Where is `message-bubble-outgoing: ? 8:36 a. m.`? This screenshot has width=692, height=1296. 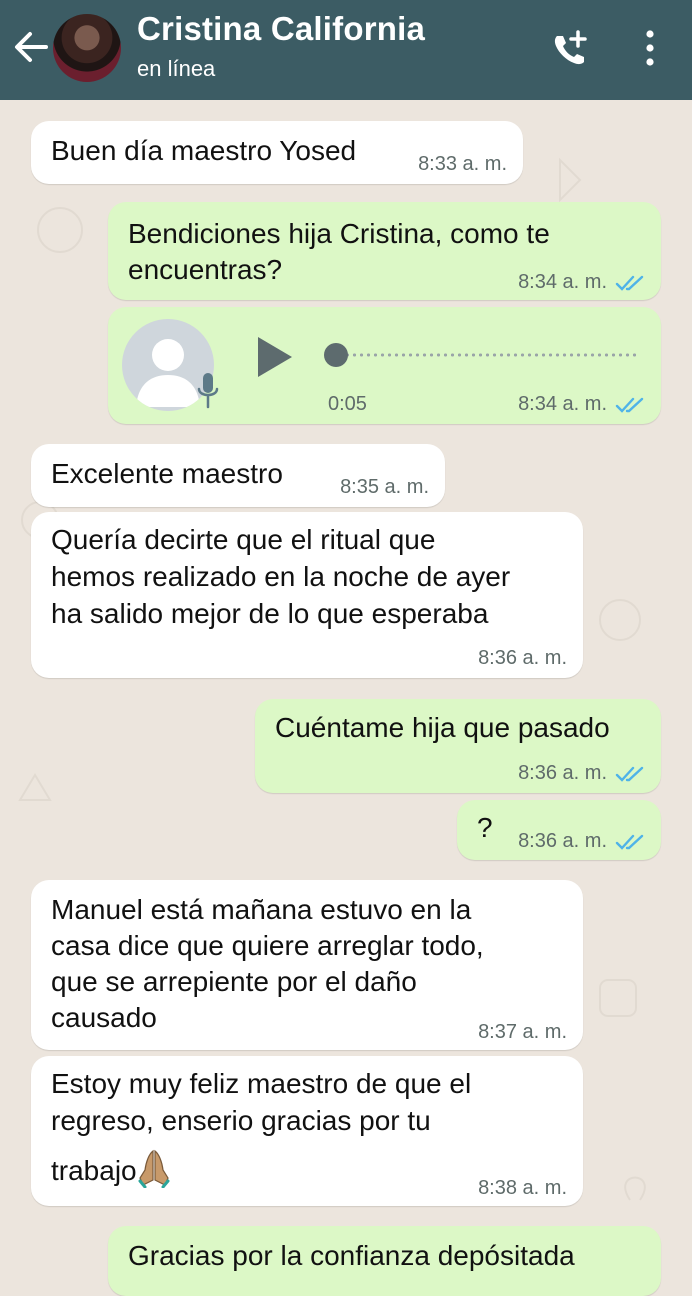 message-bubble-outgoing: ? 8:36 a. m. is located at coordinates (559, 830).